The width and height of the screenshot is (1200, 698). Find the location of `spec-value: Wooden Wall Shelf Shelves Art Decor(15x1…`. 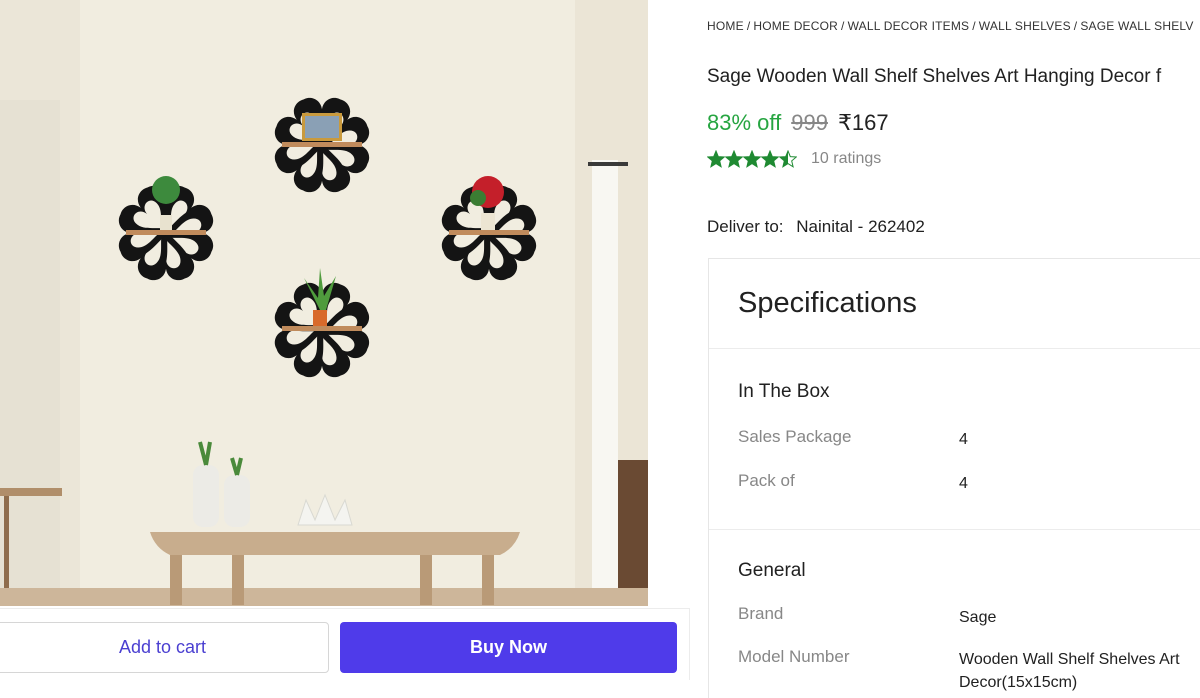

spec-value: Wooden Wall Shelf Shelves Art Decor(15x1… is located at coordinates (1069, 671).